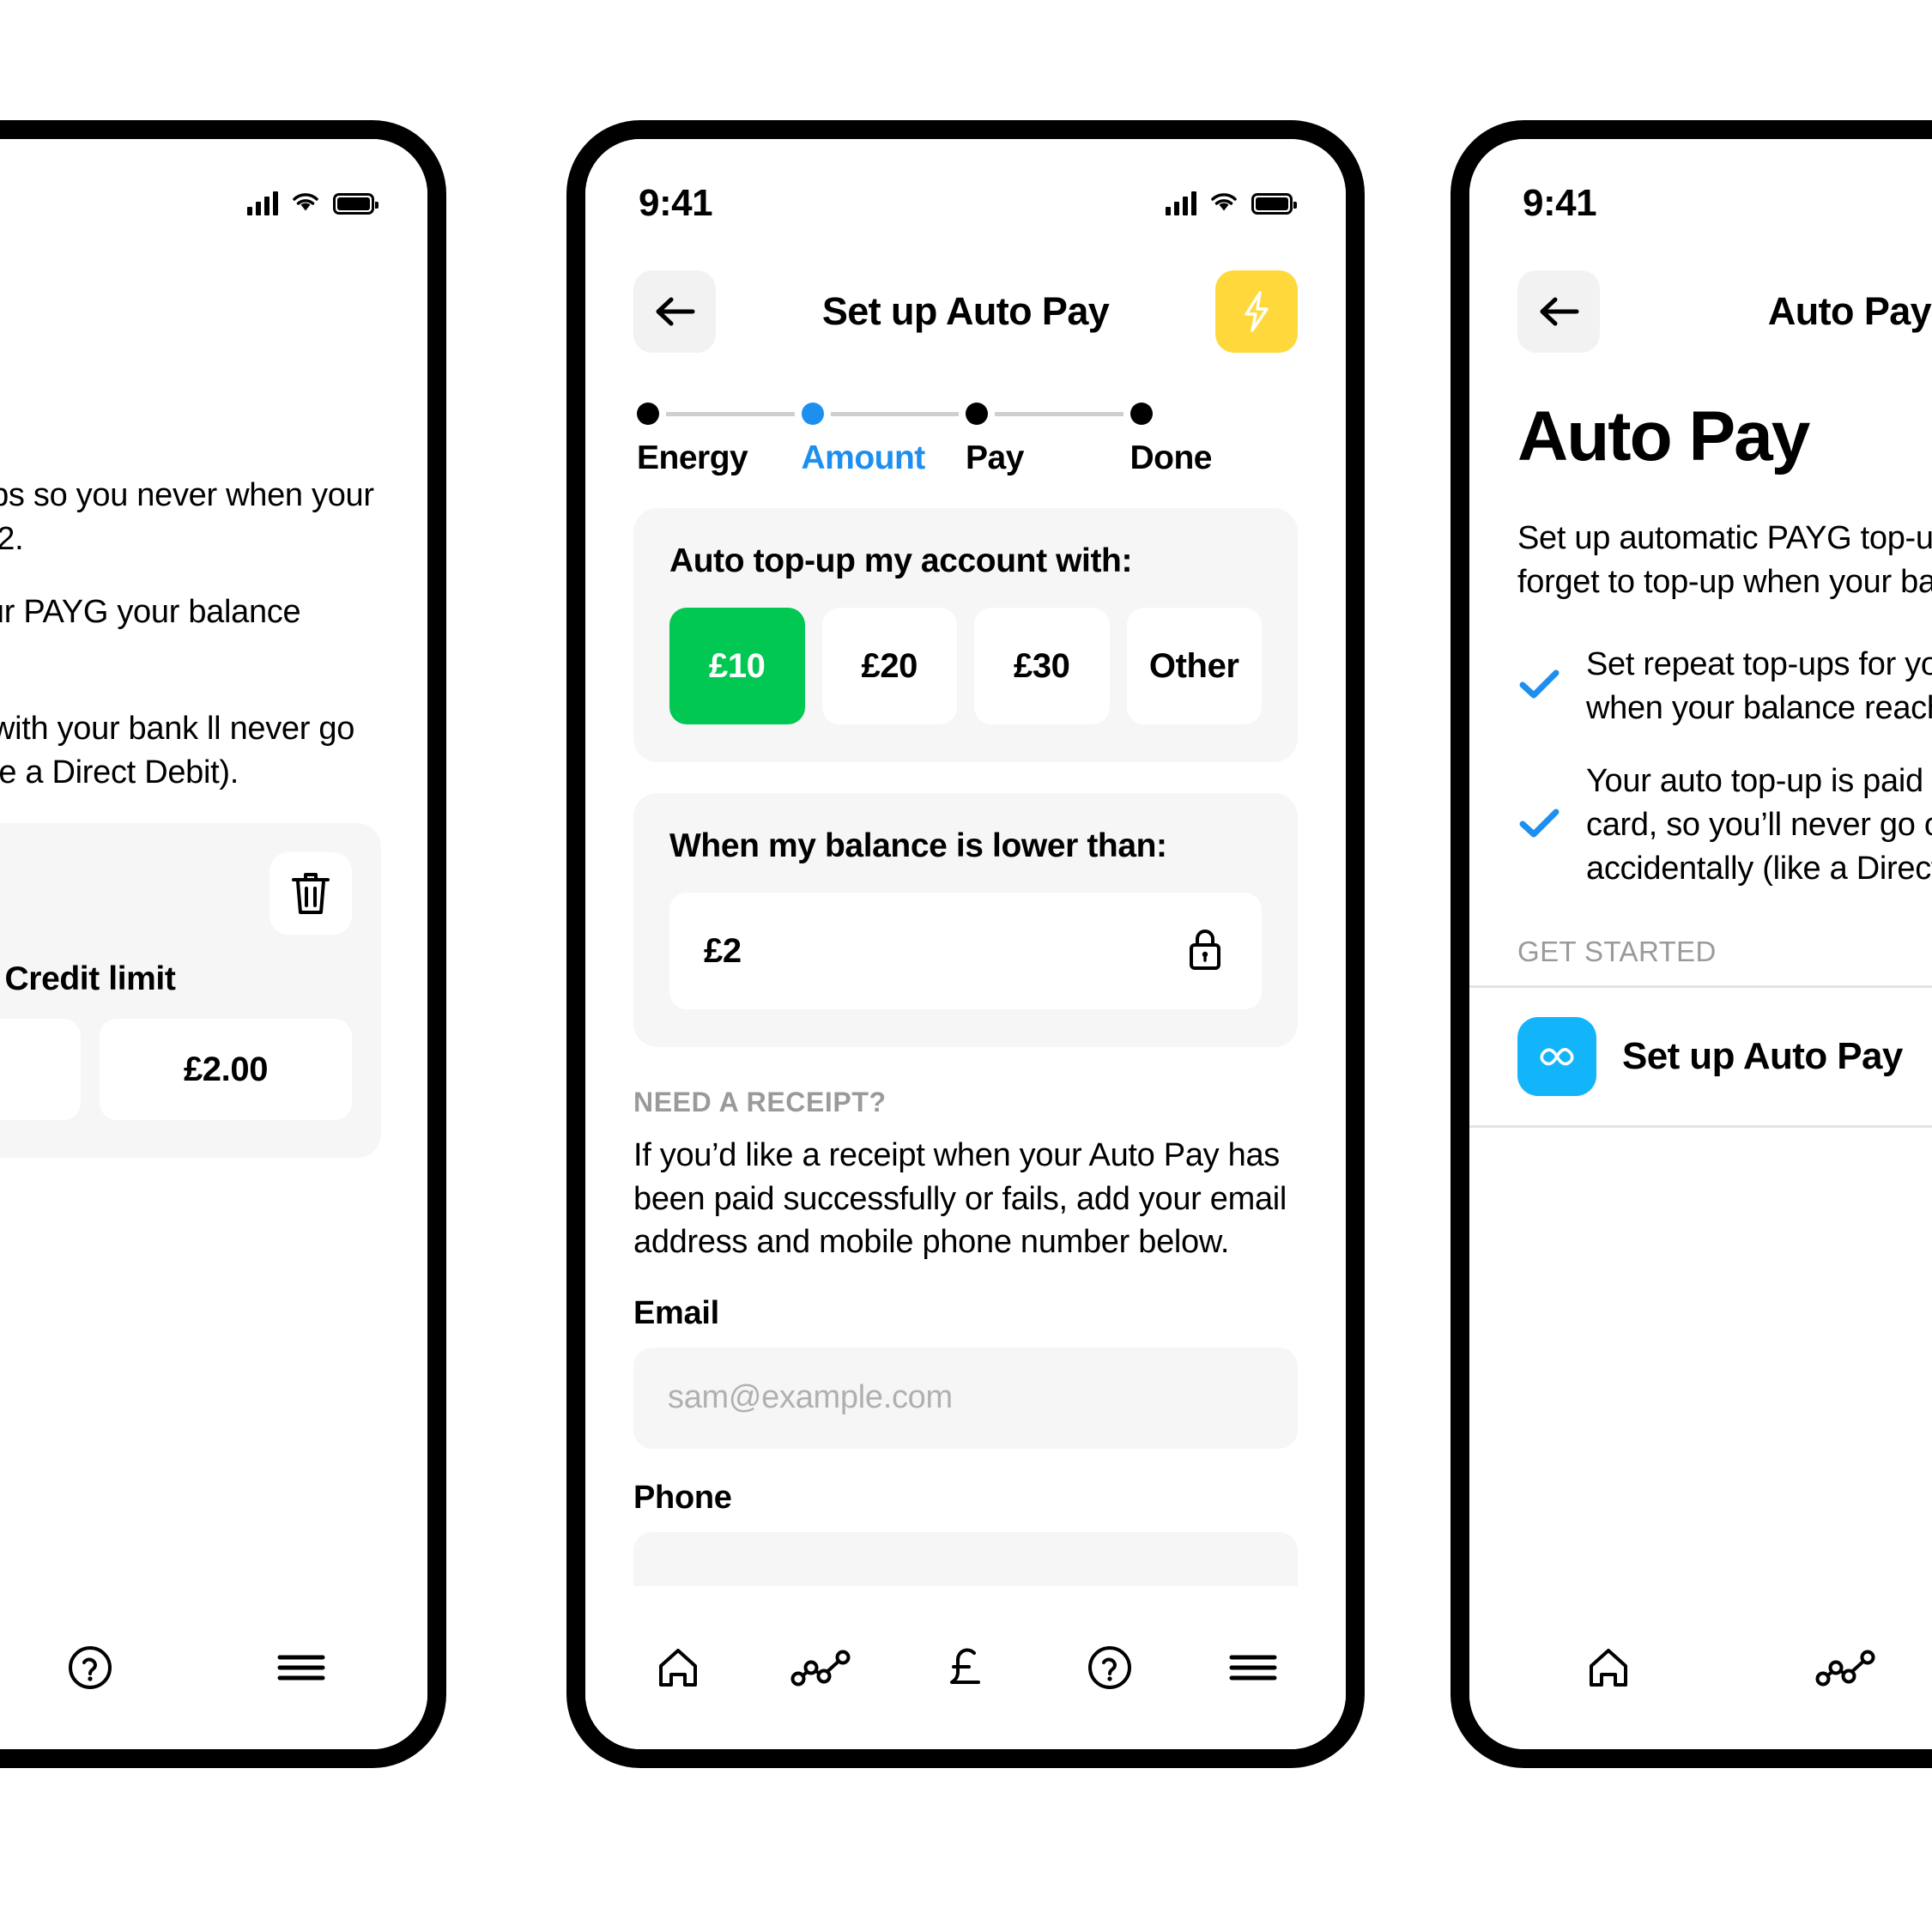 The height and width of the screenshot is (1932, 1932). Describe the element at coordinates (190, 312) in the screenshot. I see `page-title-left: Auto Pay` at that location.